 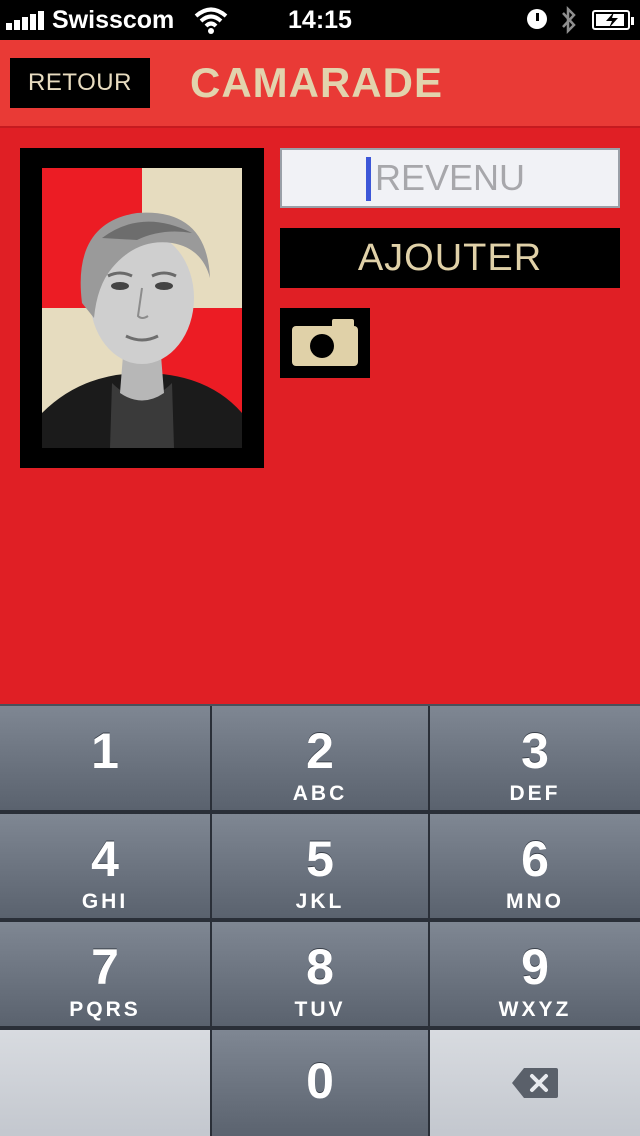 I want to click on key-number: 0, so click(x=320, y=1081).